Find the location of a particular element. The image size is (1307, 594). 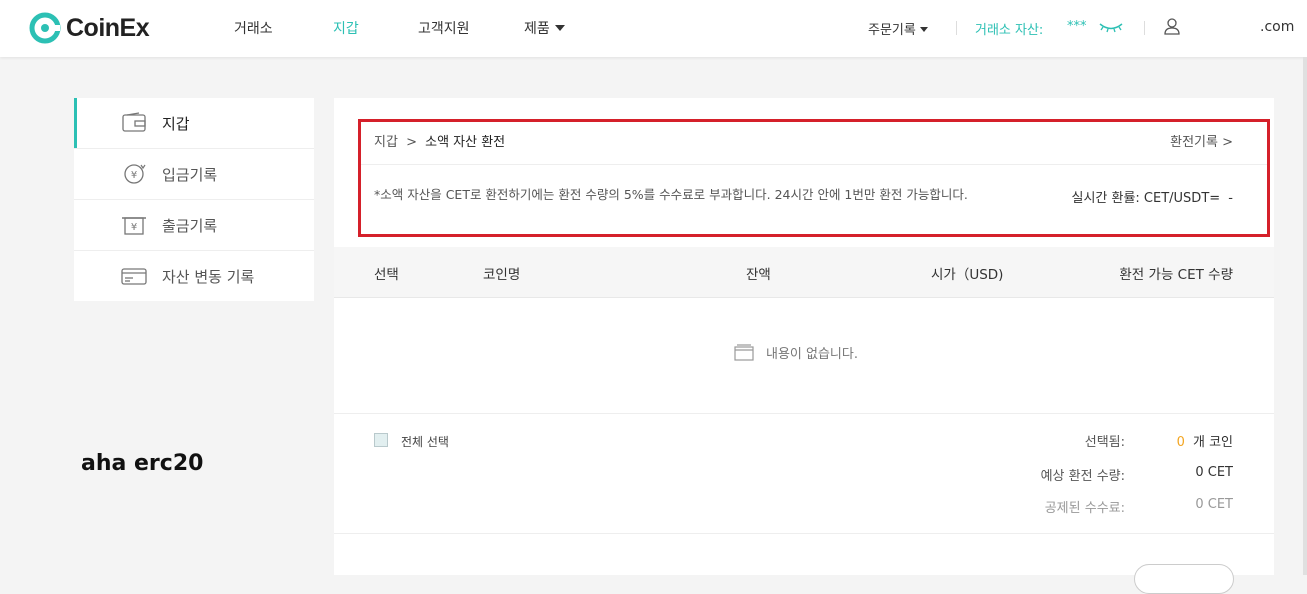

exchange-history-link: 환전기록 > is located at coordinates (1201, 140).